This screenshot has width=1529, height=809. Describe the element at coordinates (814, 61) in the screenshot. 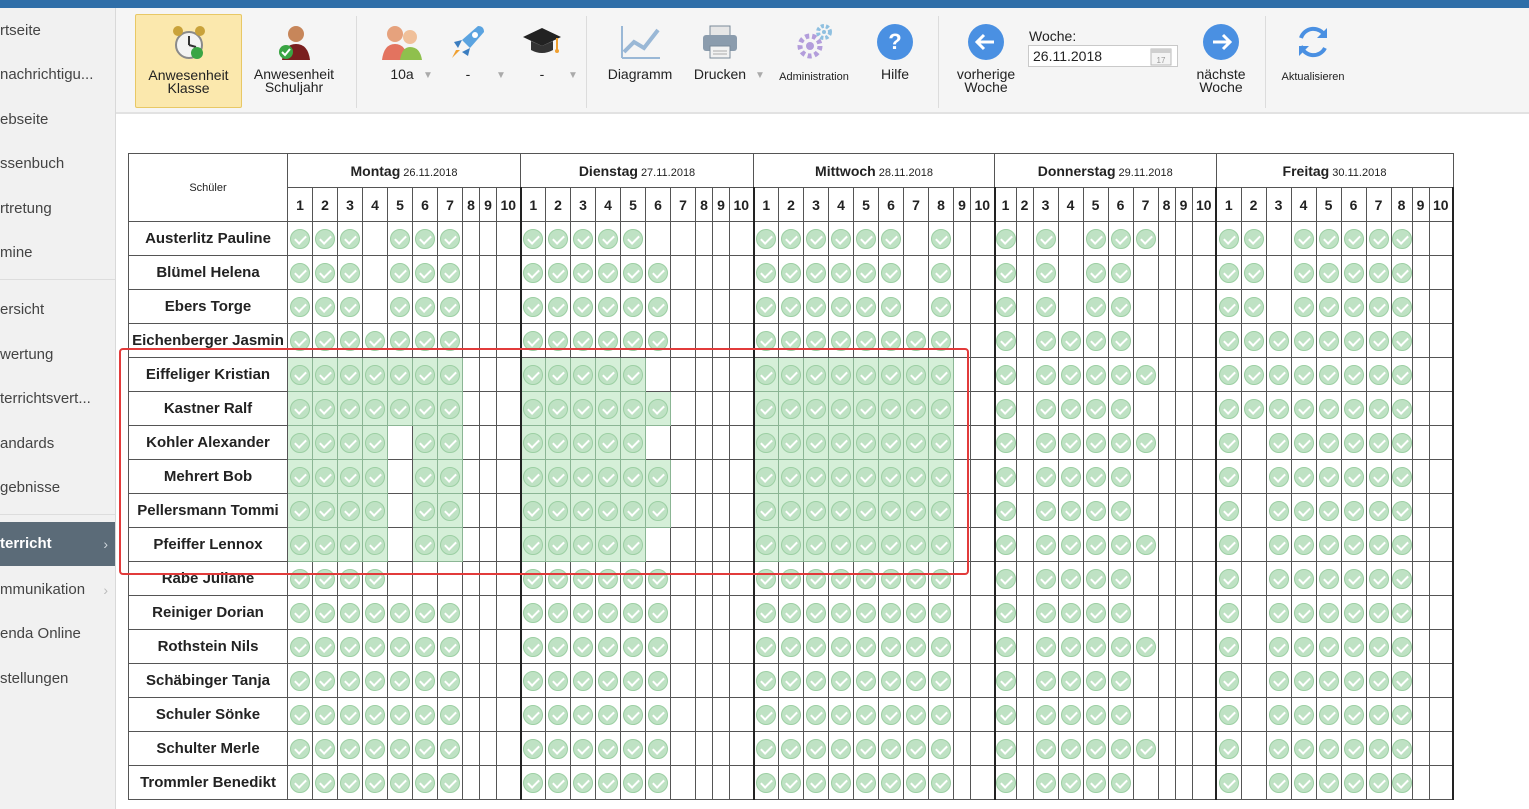

I see `administration-button: Administration` at that location.